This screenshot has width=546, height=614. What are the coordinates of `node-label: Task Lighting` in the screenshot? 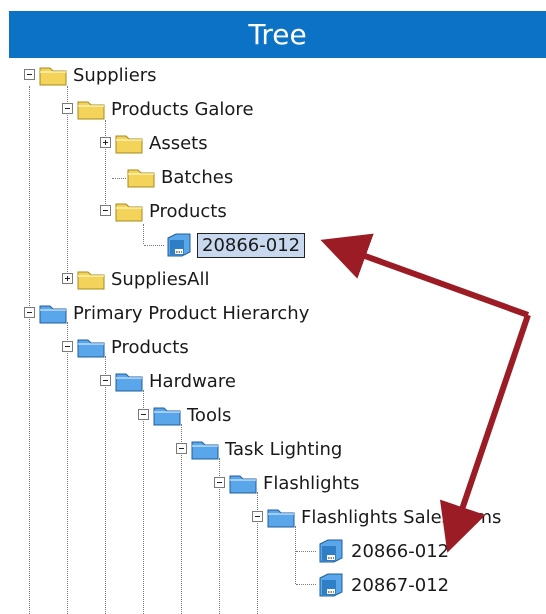 It's located at (284, 449).